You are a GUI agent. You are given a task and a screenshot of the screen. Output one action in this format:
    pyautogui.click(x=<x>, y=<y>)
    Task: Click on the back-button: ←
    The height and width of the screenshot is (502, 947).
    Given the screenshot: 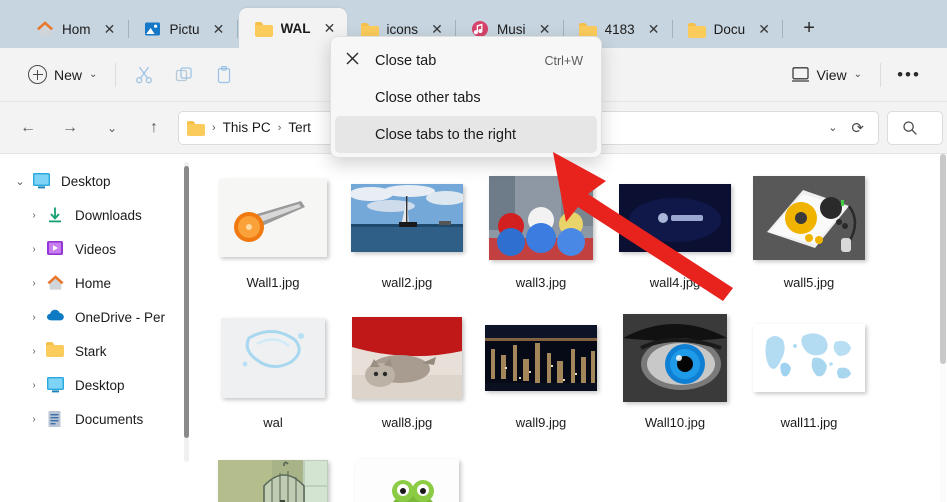 What is the action you would take?
    pyautogui.click(x=28, y=128)
    